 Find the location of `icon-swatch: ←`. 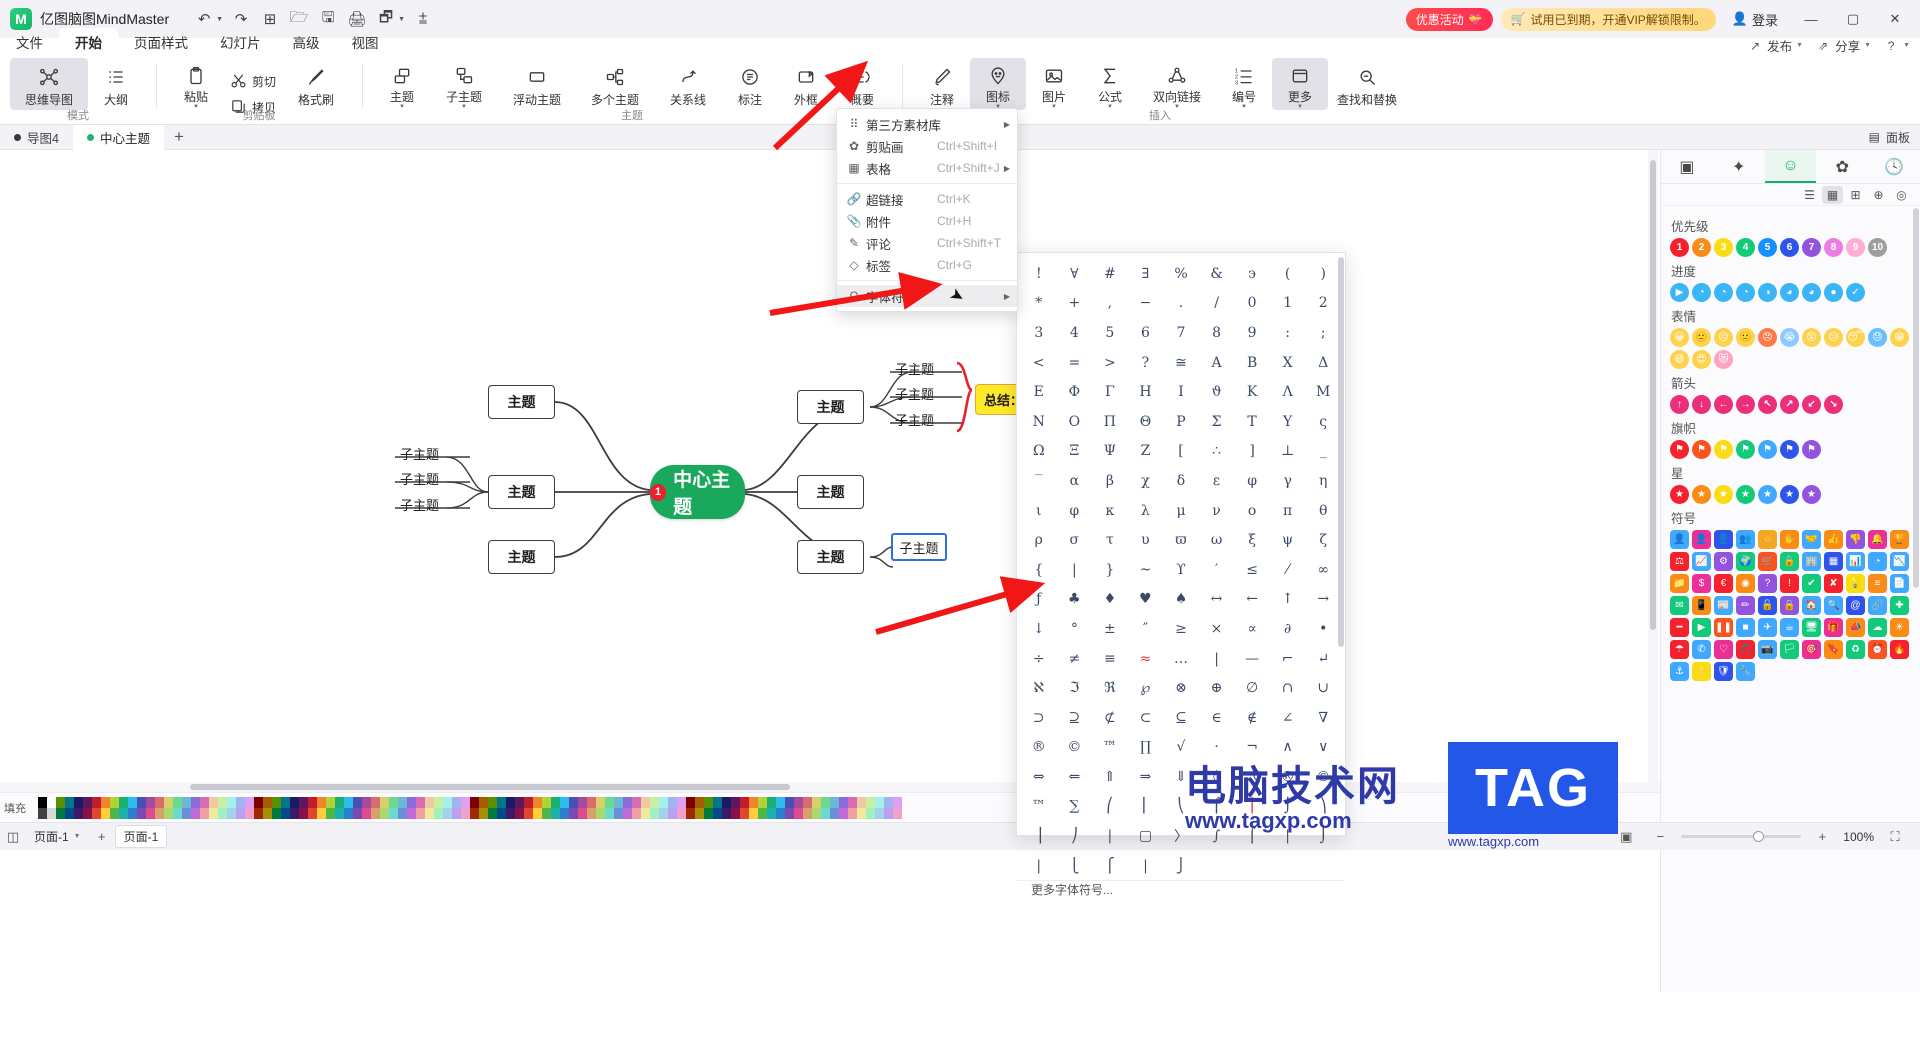

icon-swatch: ← is located at coordinates (1723, 404).